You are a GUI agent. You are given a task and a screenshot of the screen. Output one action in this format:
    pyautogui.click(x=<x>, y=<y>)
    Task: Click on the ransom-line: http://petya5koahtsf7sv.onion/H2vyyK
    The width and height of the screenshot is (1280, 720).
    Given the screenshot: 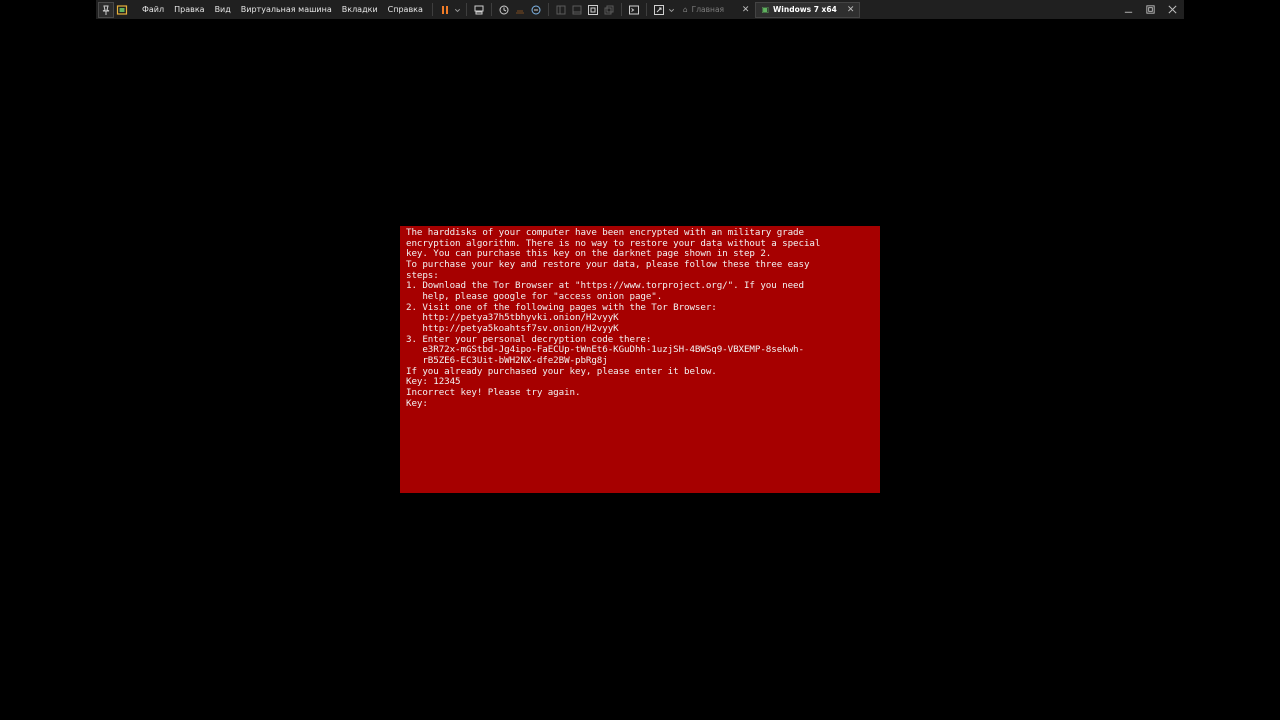 What is the action you would take?
    pyautogui.click(x=512, y=328)
    